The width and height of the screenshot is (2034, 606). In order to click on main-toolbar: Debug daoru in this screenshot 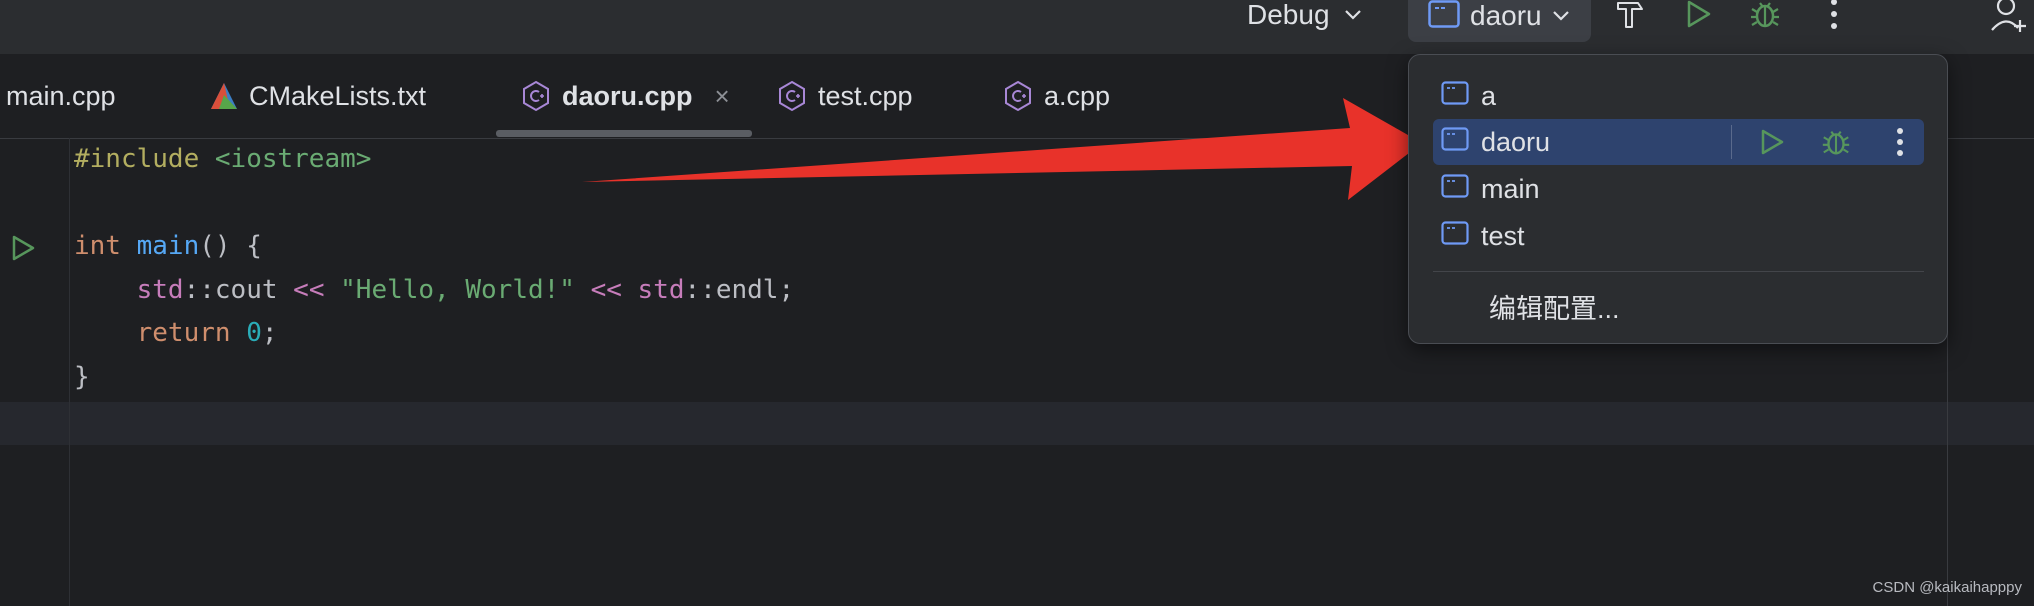, I will do `click(1017, 27)`.